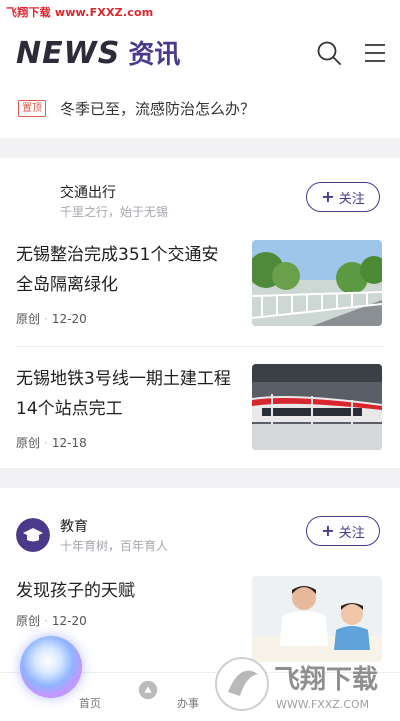 The width and height of the screenshot is (400, 721). I want to click on article-date: 12-18, so click(69, 443).